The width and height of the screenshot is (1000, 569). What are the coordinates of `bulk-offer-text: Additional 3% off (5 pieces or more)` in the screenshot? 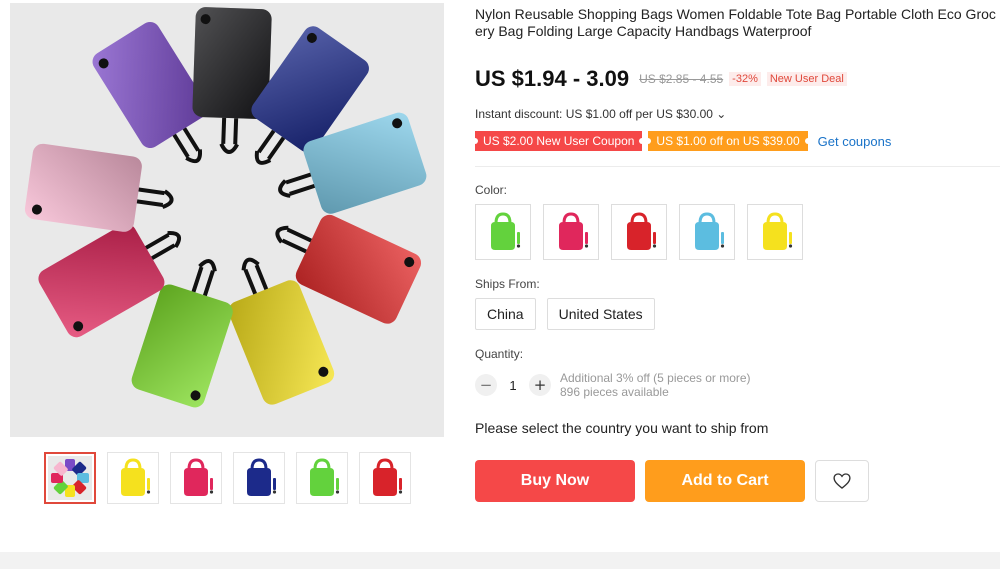 It's located at (655, 378).